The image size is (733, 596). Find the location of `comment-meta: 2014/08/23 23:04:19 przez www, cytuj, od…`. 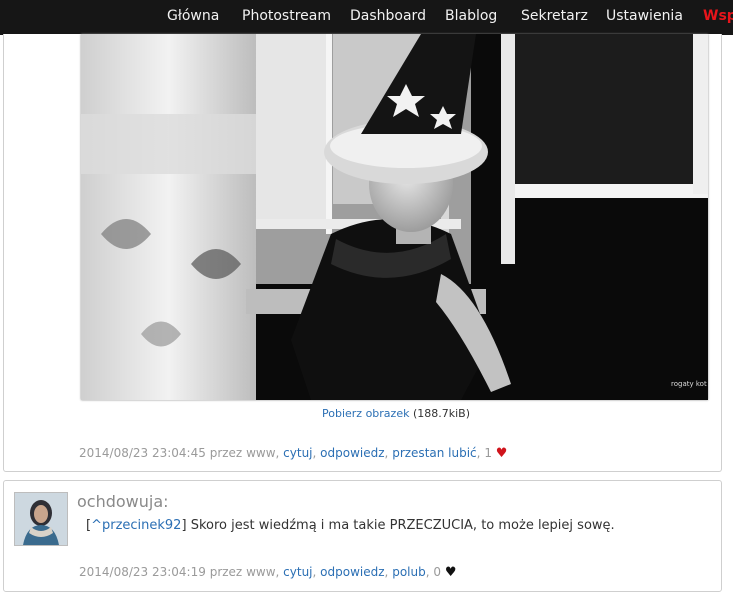

comment-meta: 2014/08/23 23:04:19 przez www, cytuj, od… is located at coordinates (268, 572).